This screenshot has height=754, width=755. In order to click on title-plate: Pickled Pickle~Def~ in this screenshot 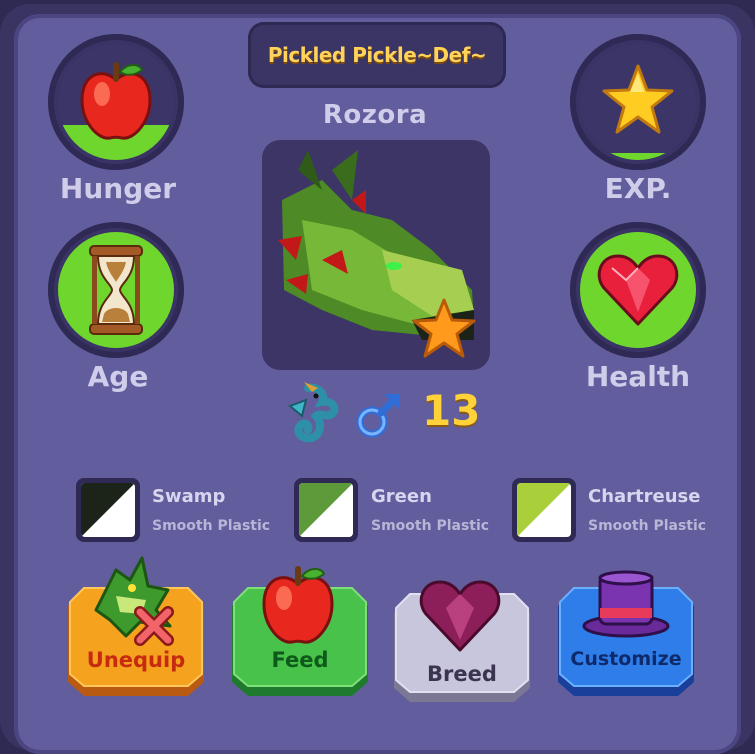, I will do `click(377, 55)`.